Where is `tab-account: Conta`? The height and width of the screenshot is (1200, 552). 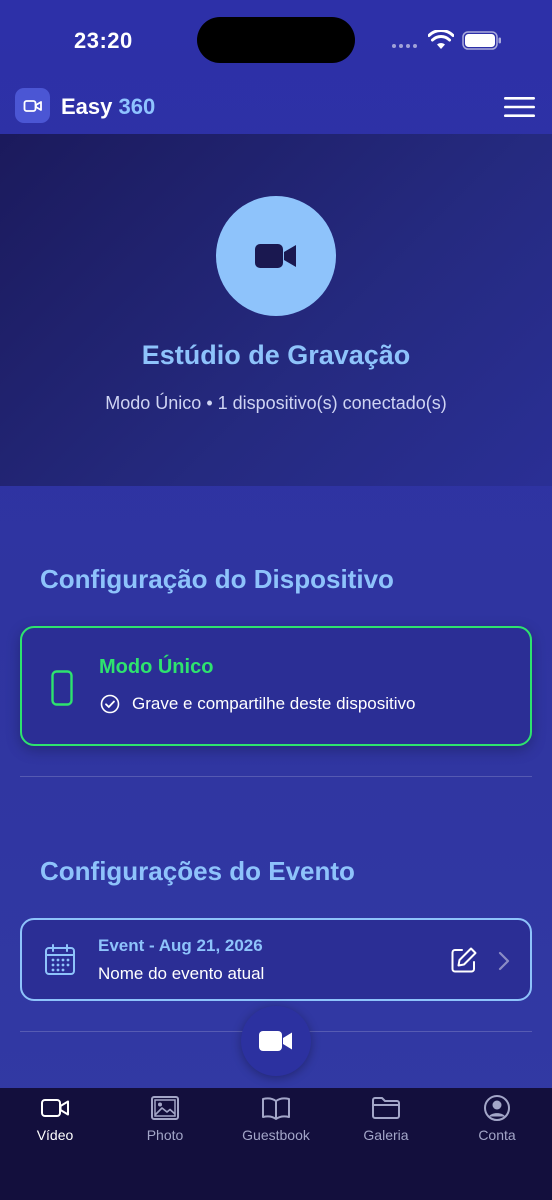
tab-account: Conta is located at coordinates (497, 1123).